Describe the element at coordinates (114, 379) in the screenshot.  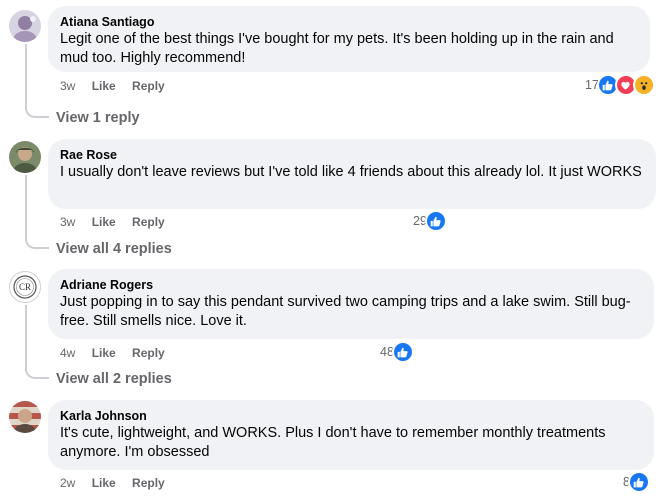
I see `view-replies-link: View all 2 replies` at that location.